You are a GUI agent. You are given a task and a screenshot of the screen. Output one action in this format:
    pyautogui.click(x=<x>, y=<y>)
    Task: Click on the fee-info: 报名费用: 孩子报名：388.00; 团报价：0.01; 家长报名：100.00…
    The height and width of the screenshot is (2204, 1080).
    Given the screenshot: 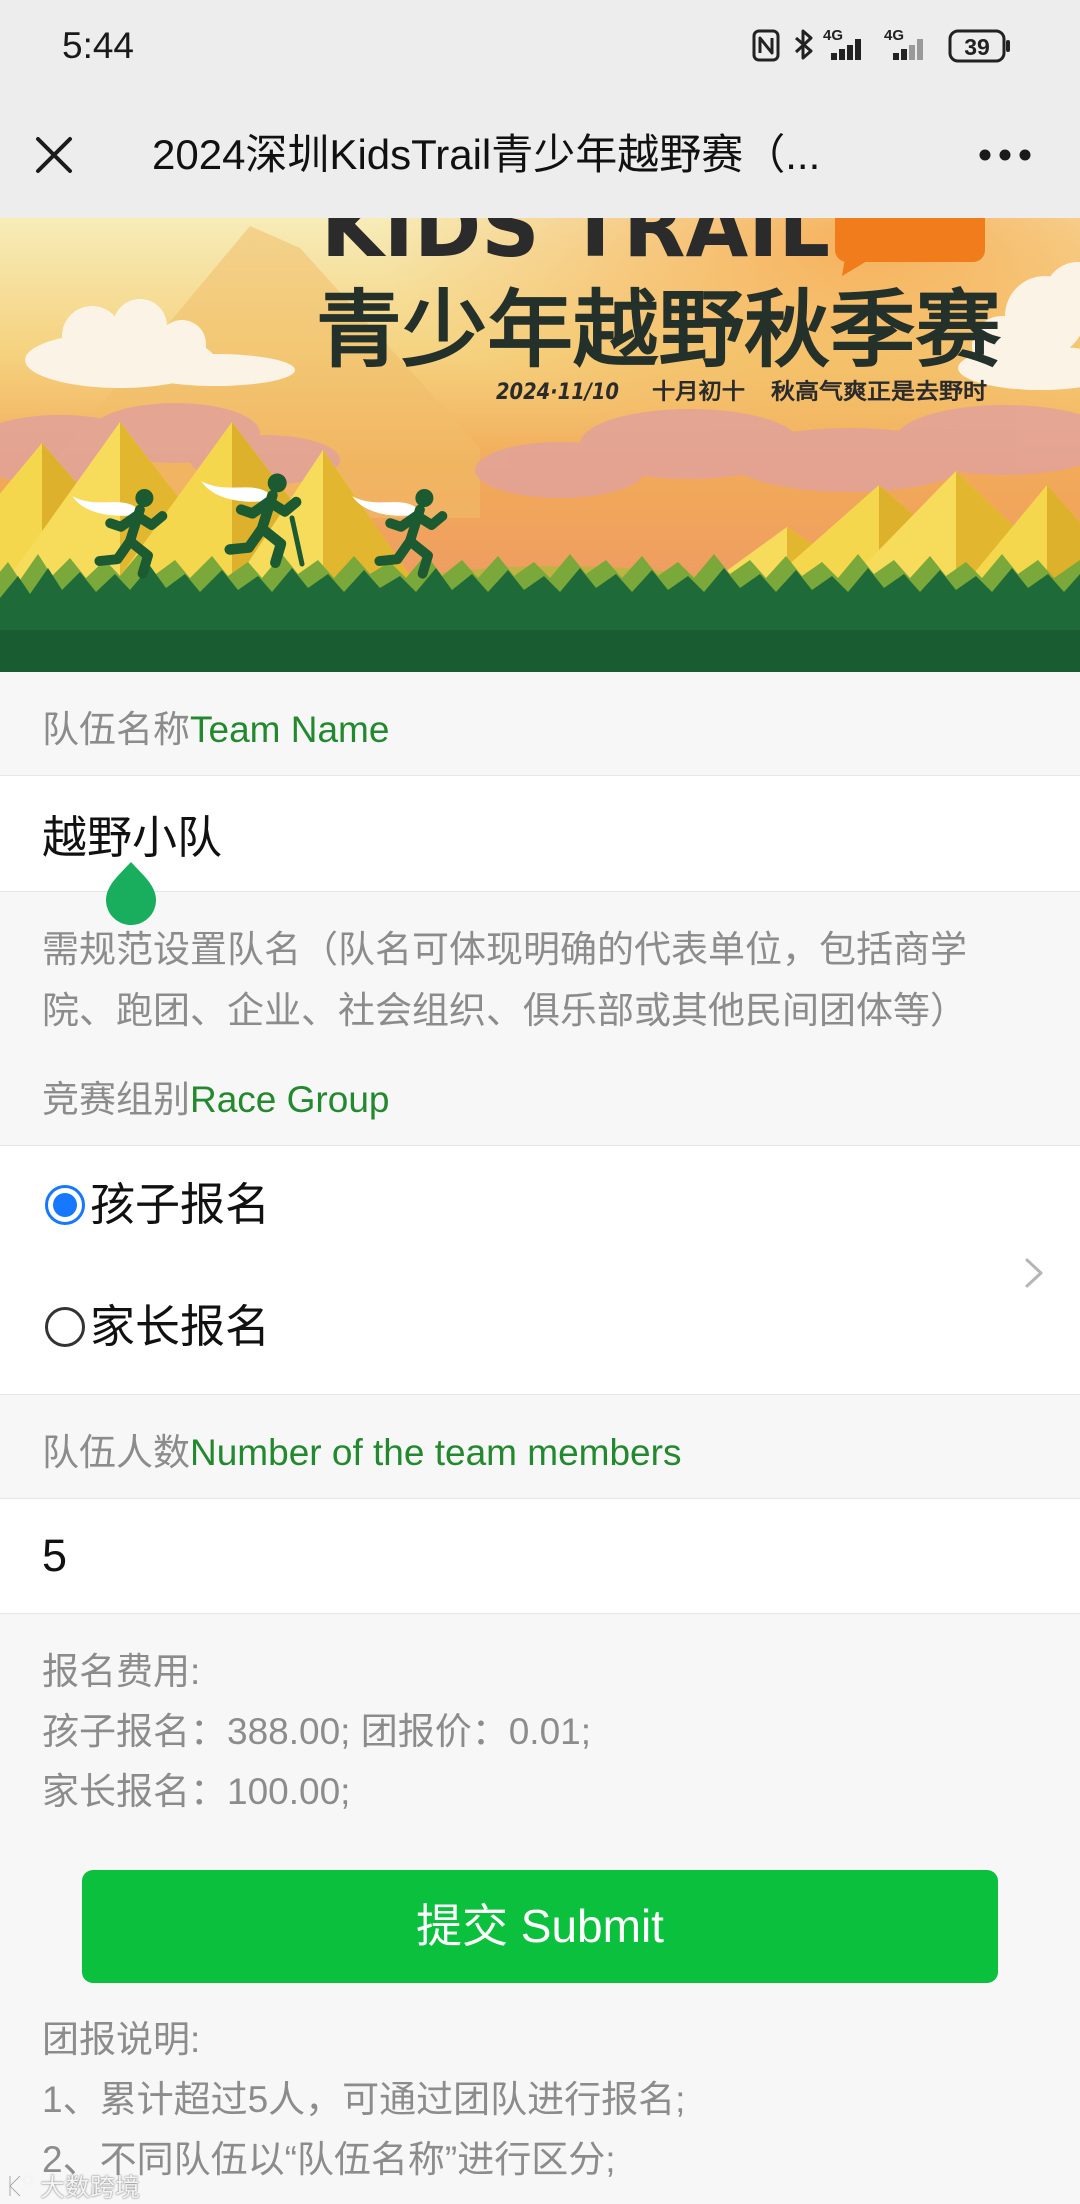 What is the action you would take?
    pyautogui.click(x=542, y=1718)
    